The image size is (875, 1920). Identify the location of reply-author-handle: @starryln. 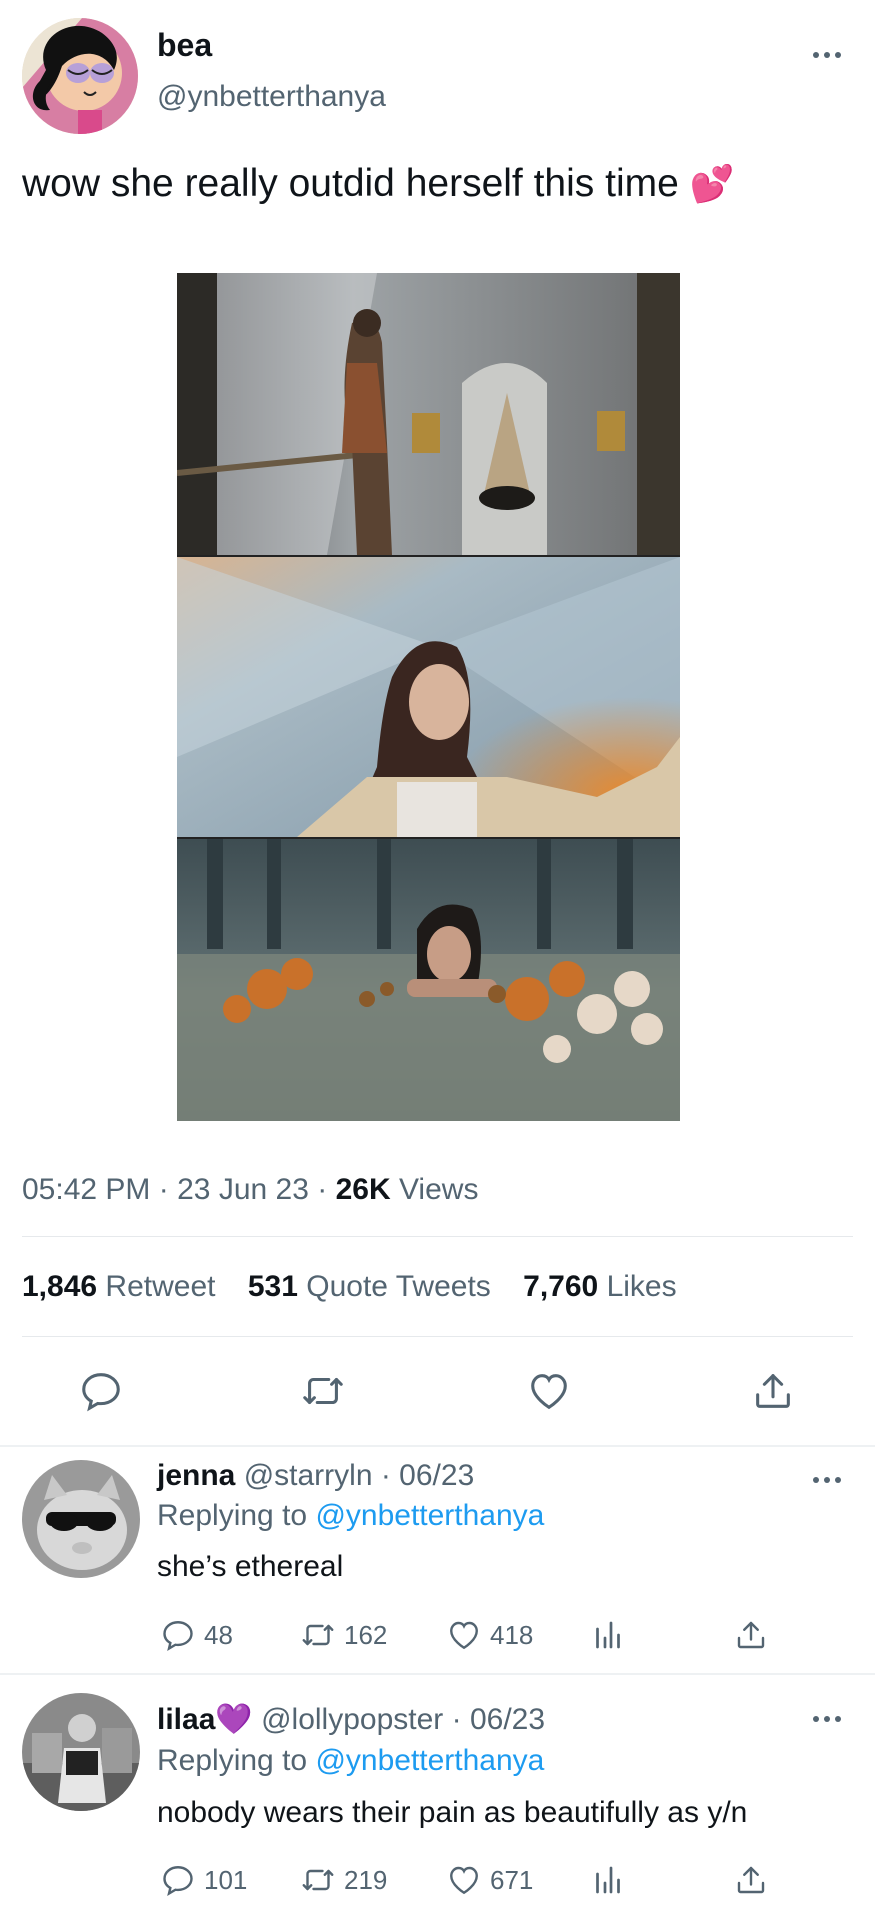
(308, 1475).